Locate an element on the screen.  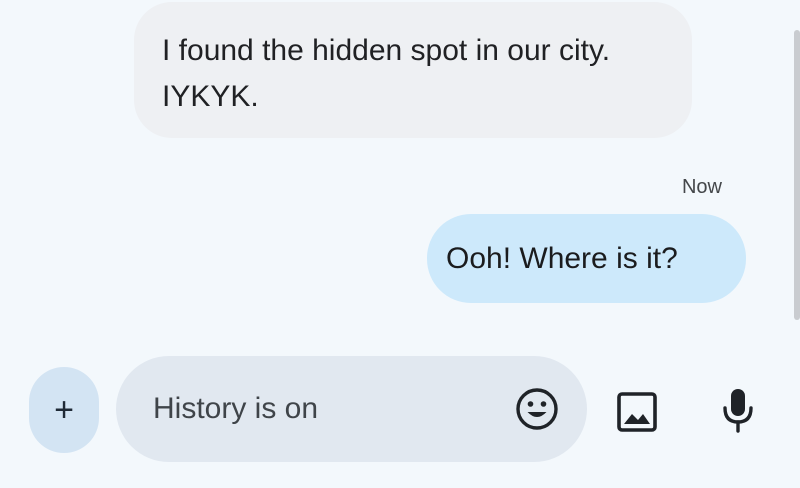
emoji-button is located at coordinates (537, 409).